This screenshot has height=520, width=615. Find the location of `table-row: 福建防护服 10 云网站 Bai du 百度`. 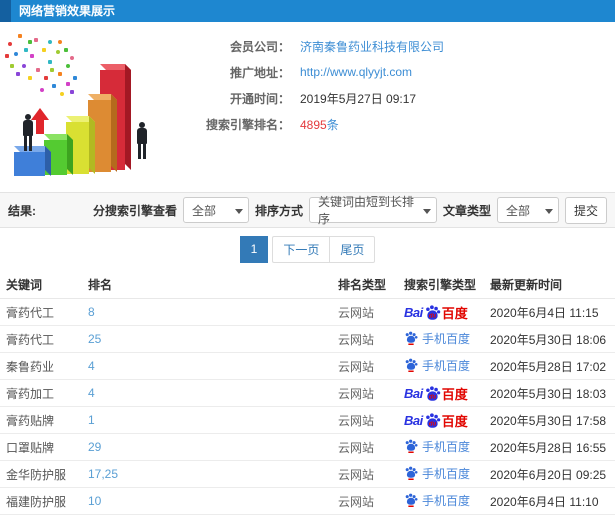

table-row: 福建防护服 10 云网站 Bai du 百度 is located at coordinates (307, 501).